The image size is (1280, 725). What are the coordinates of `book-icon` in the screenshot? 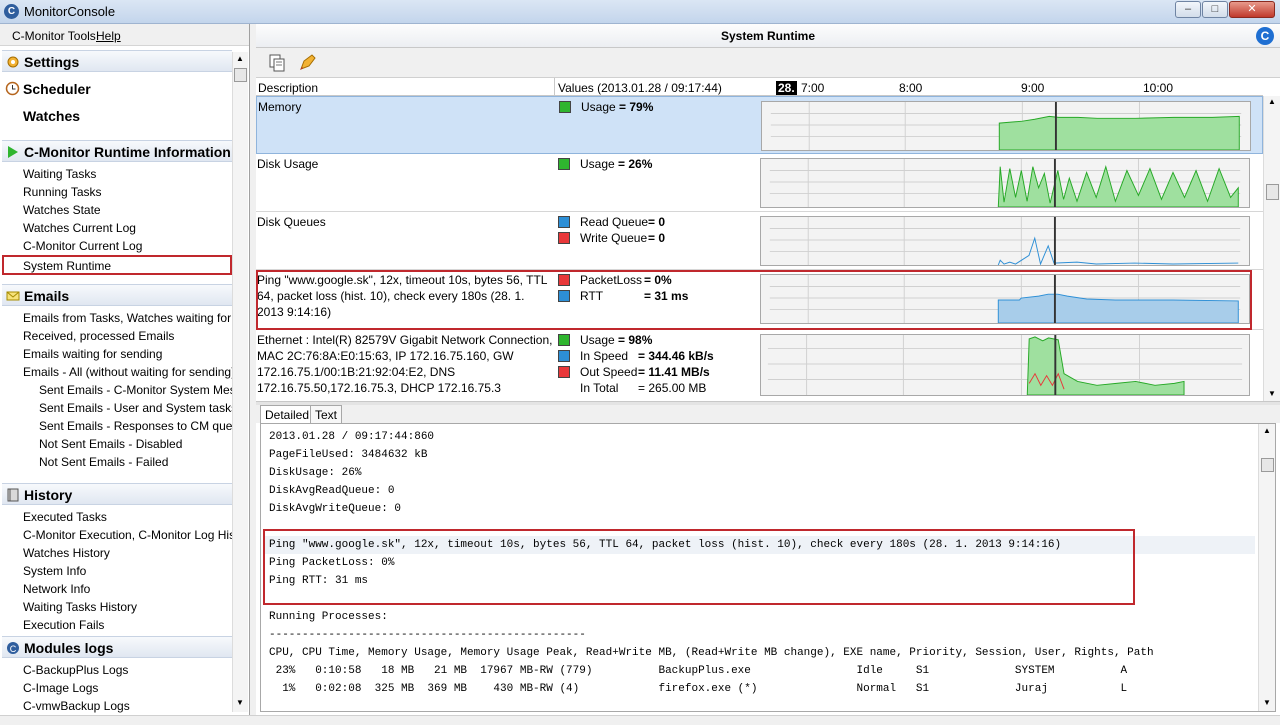 It's located at (13, 495).